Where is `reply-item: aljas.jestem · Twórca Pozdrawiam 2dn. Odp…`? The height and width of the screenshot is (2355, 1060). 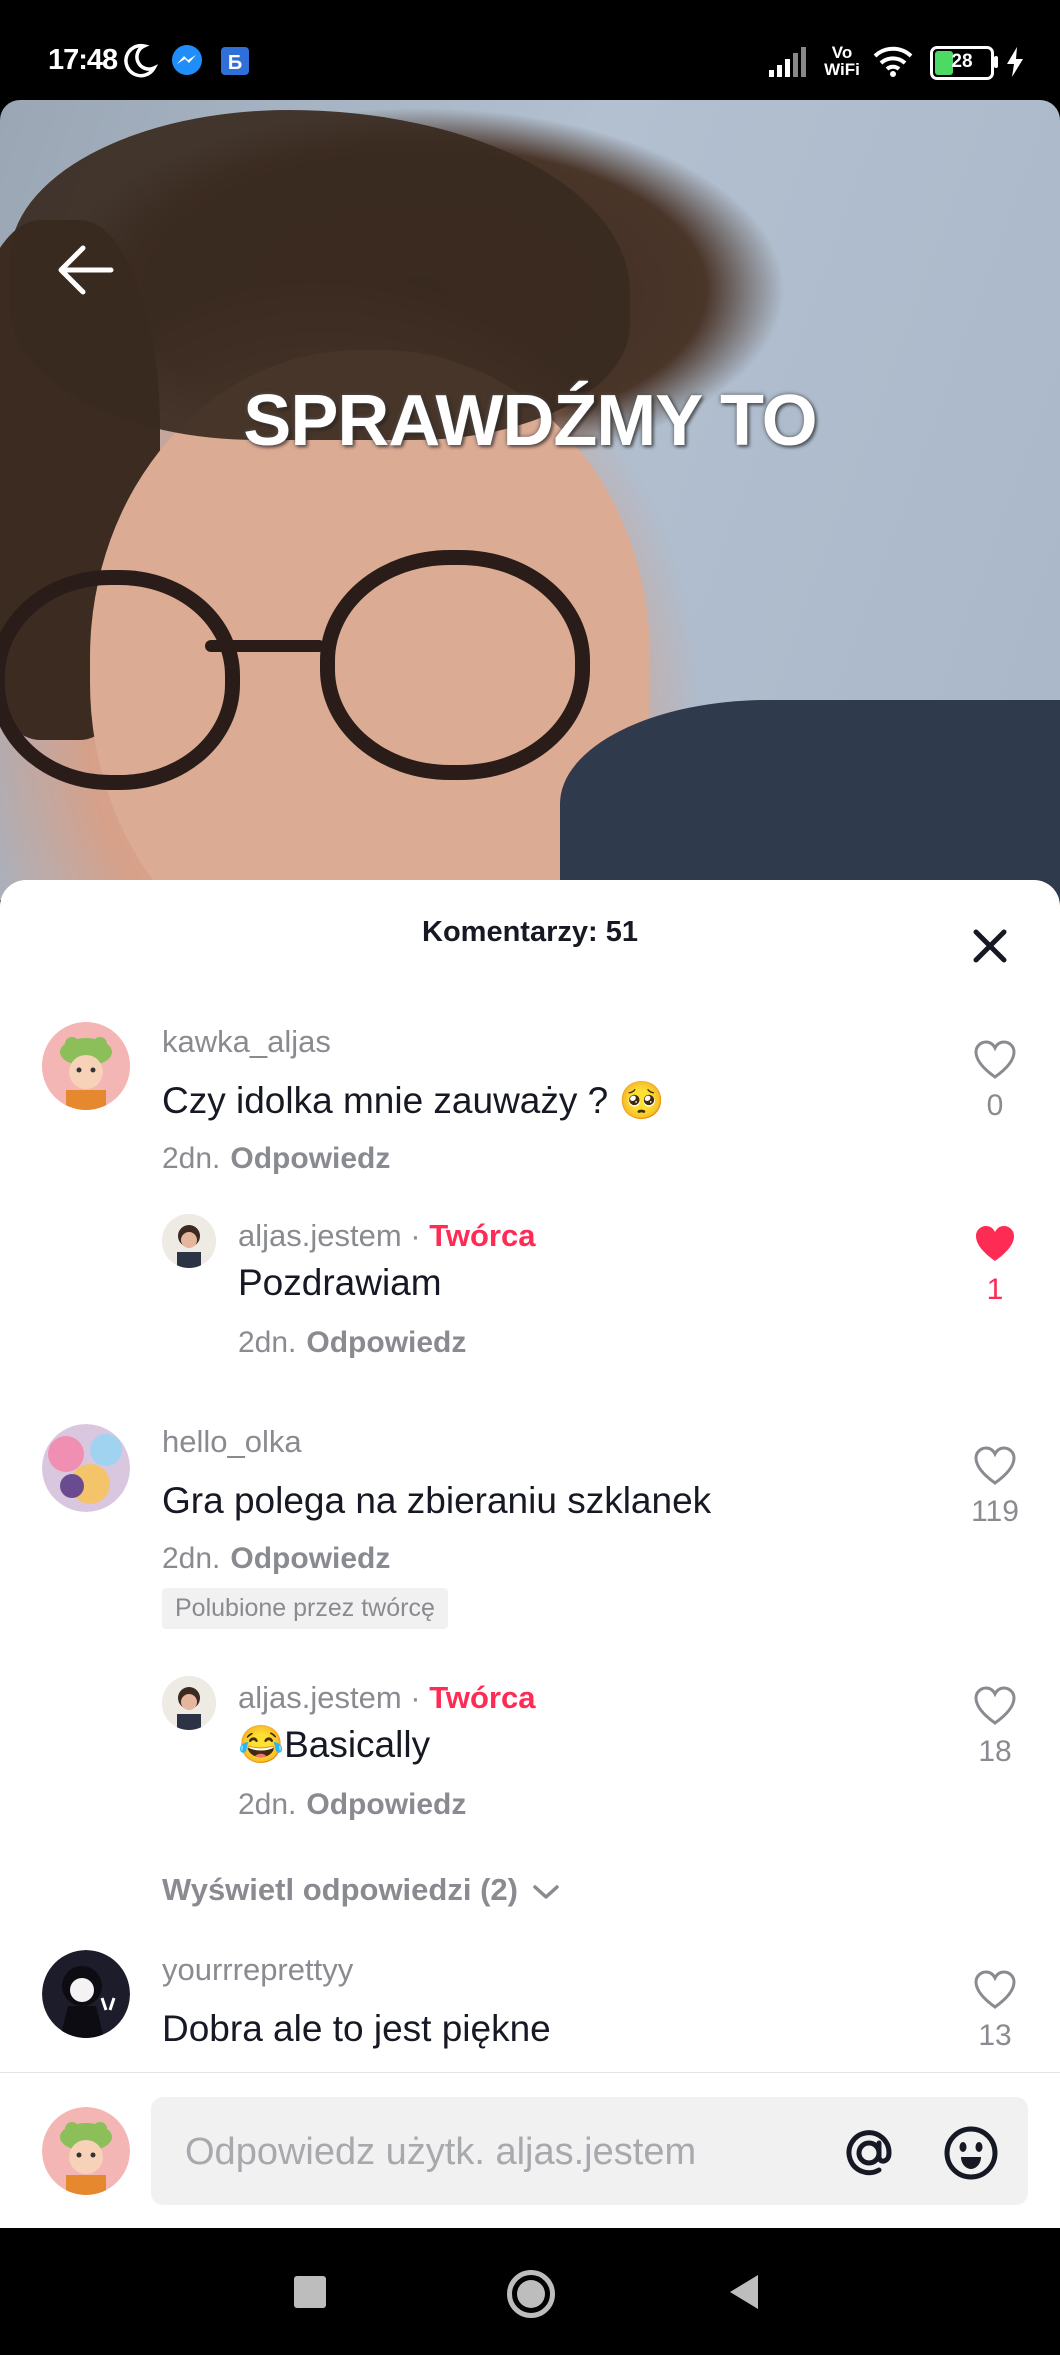
reply-item: aljas.jestem · Twórca Pozdrawiam 2dn. Odp… is located at coordinates (530, 1290).